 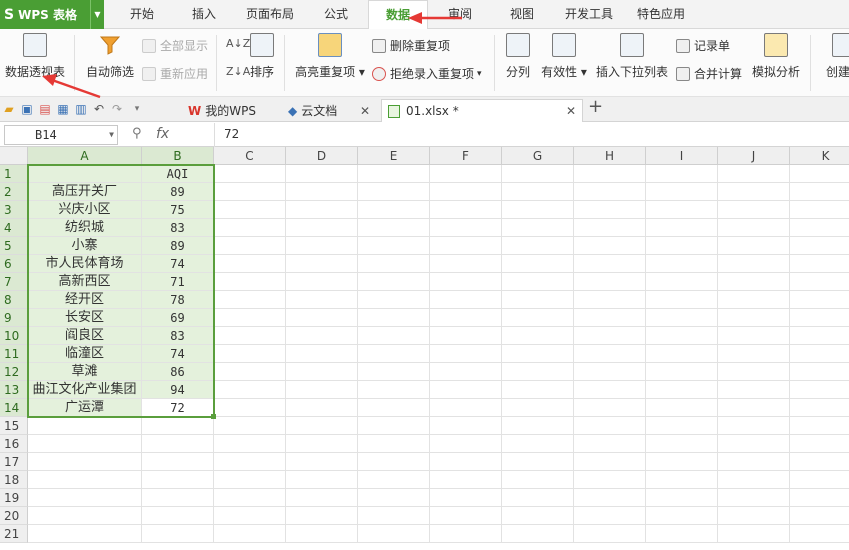 I want to click on arrow-to-data-tab, so click(x=435, y=18).